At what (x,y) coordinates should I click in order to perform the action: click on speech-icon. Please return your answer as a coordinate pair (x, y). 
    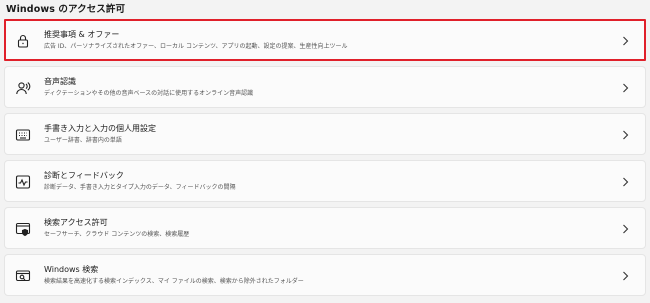
    Looking at the image, I should click on (23, 88).